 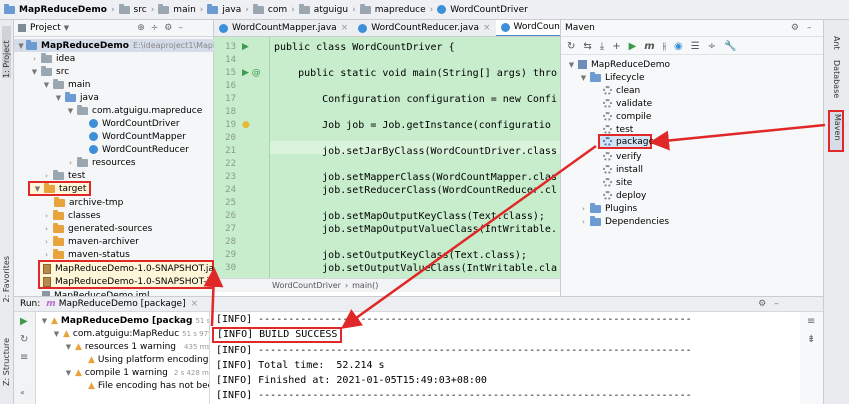 What do you see at coordinates (623, 169) in the screenshot?
I see `maven-phase-install: install` at bounding box center [623, 169].